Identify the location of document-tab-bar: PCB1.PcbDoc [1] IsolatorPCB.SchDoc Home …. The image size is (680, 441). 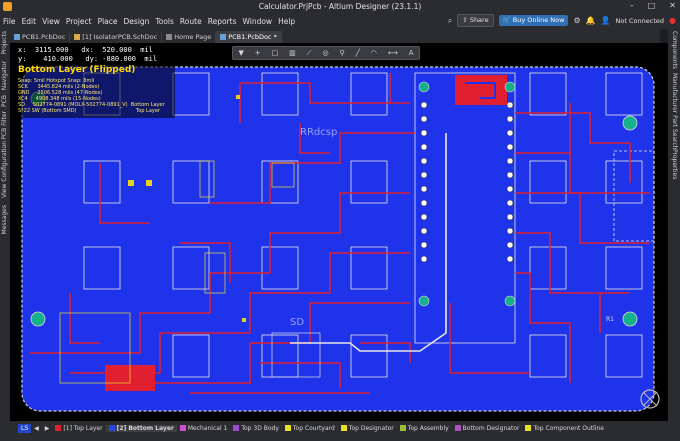
(335, 36).